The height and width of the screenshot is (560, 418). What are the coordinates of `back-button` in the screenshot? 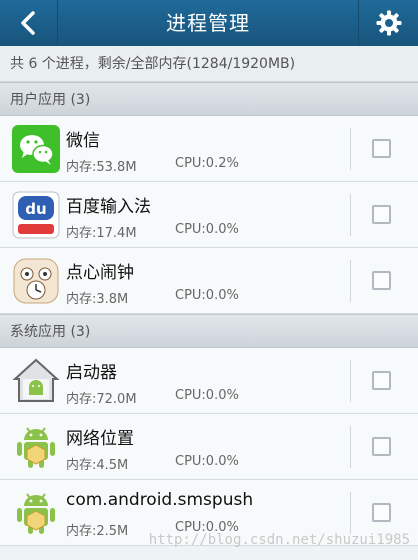 It's located at (29, 23).